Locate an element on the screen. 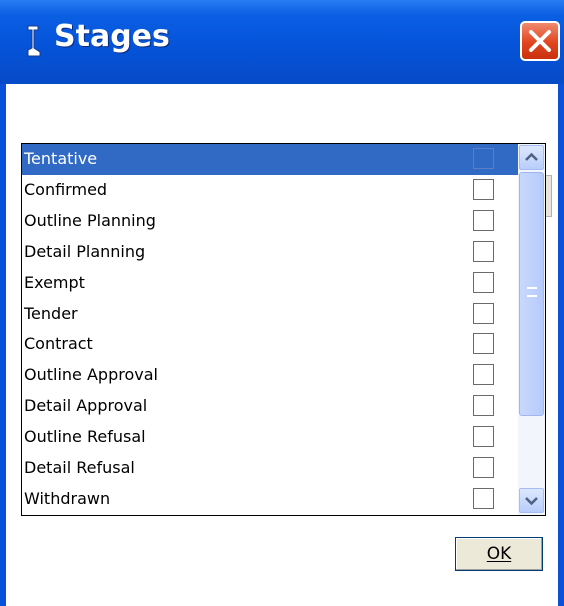  vertical-scrollbar is located at coordinates (531, 329).